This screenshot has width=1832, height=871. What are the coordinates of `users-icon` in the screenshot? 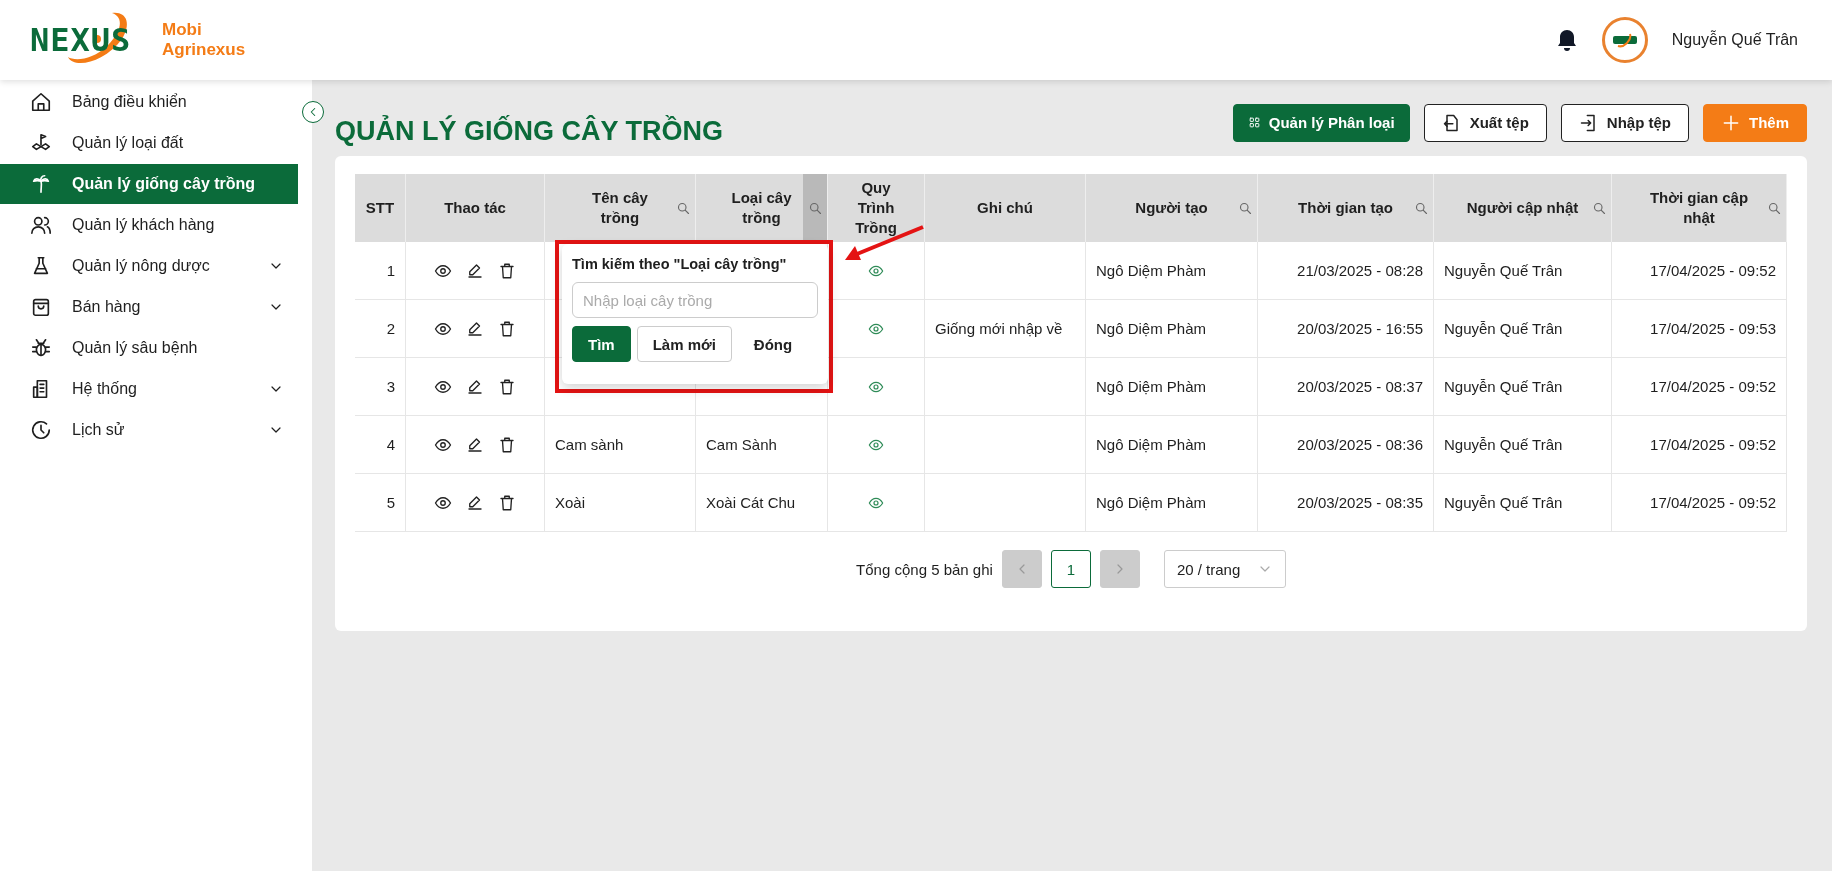 It's located at (41, 225).